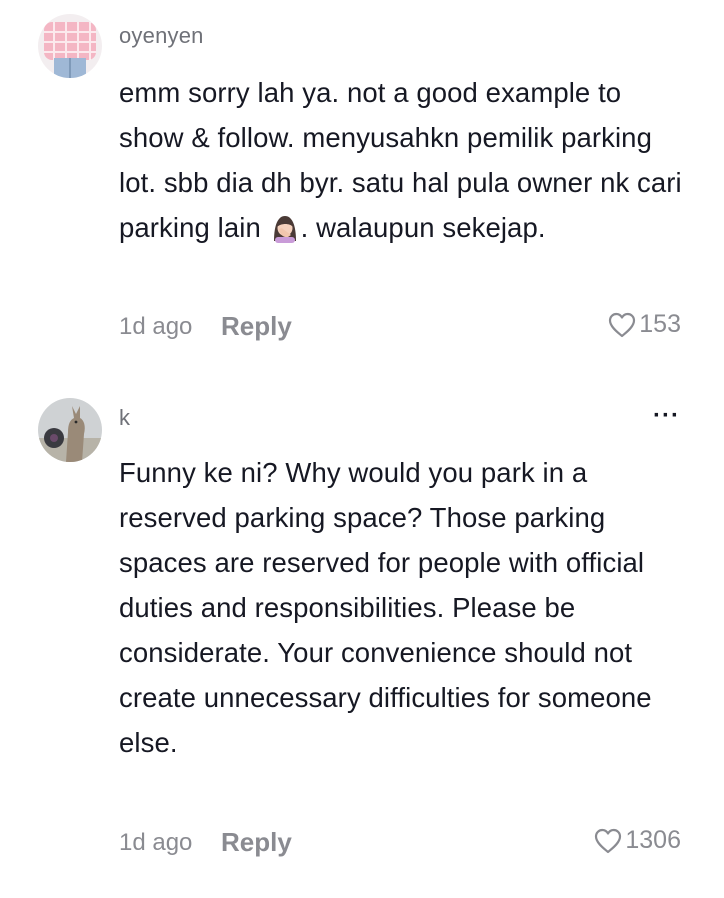 This screenshot has height=898, width=724. I want to click on like-button: 1306, so click(637, 840).